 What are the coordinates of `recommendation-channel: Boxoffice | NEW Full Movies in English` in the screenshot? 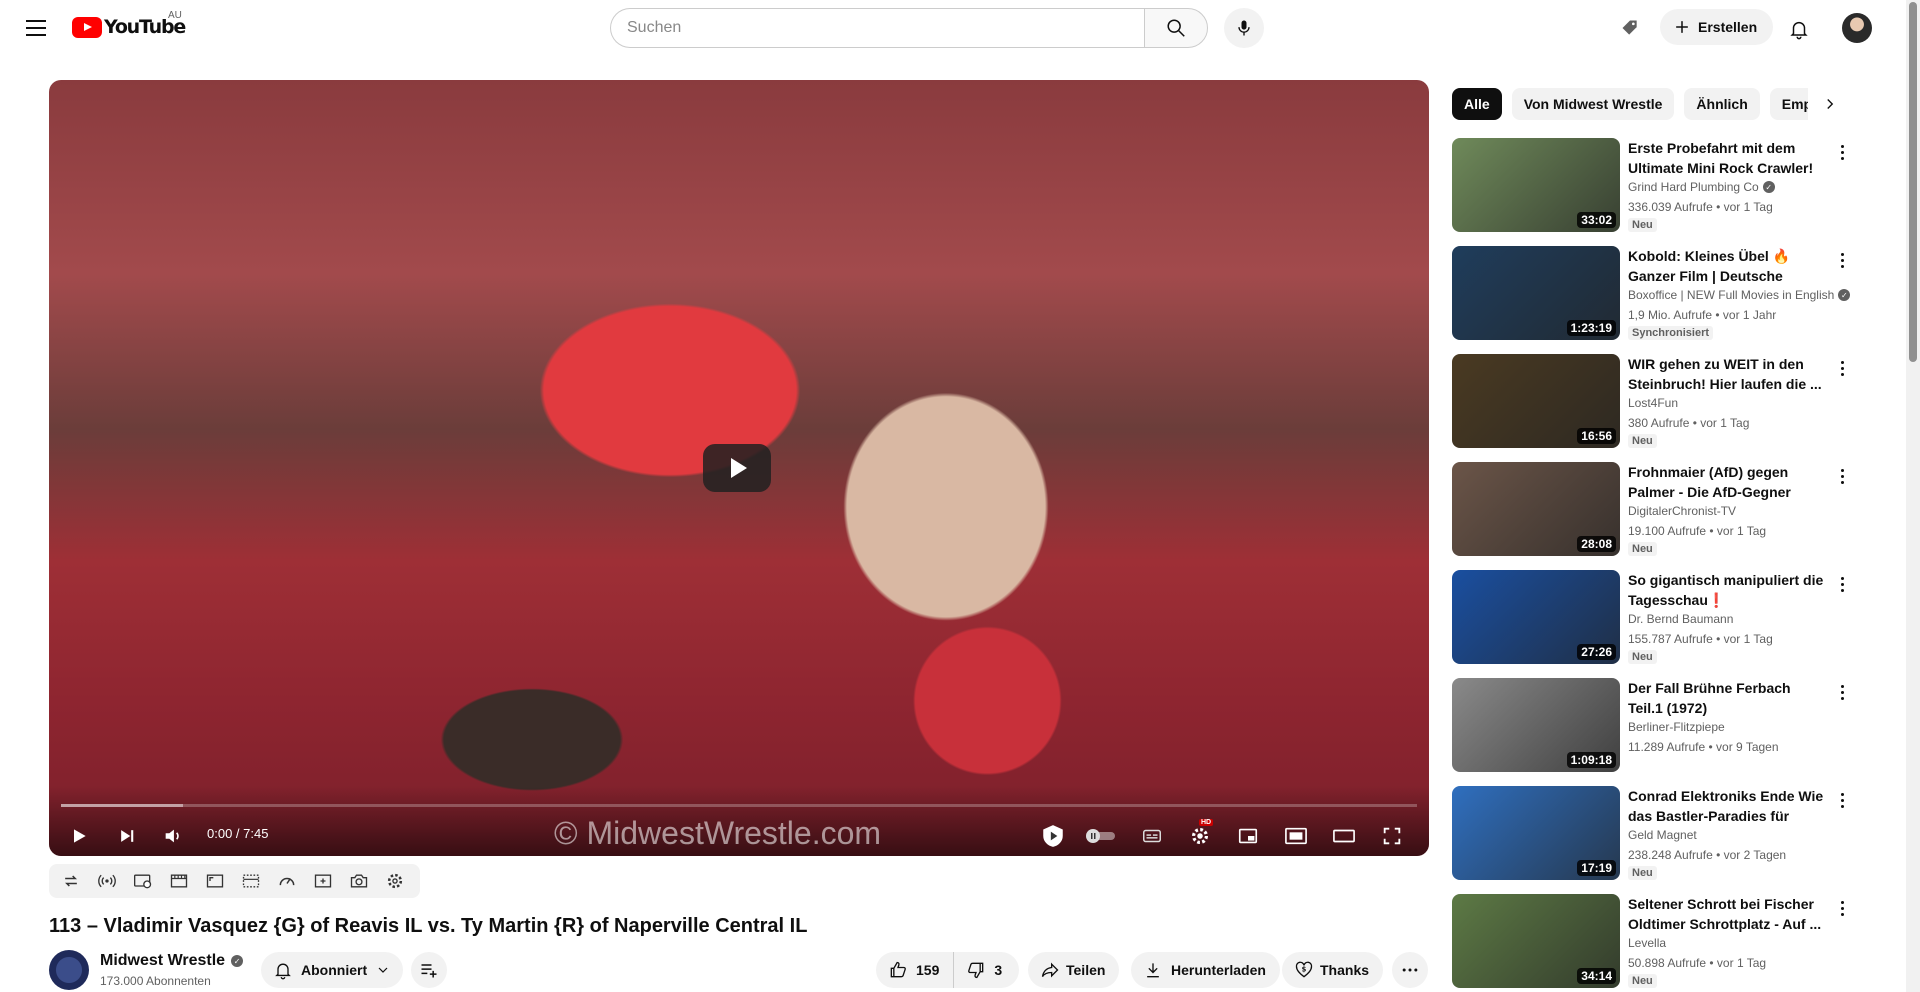 It's located at (1731, 295).